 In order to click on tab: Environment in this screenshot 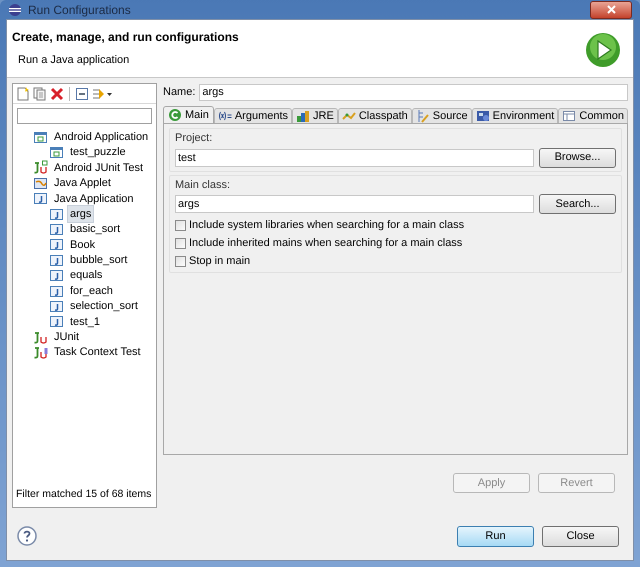, I will do `click(515, 115)`.